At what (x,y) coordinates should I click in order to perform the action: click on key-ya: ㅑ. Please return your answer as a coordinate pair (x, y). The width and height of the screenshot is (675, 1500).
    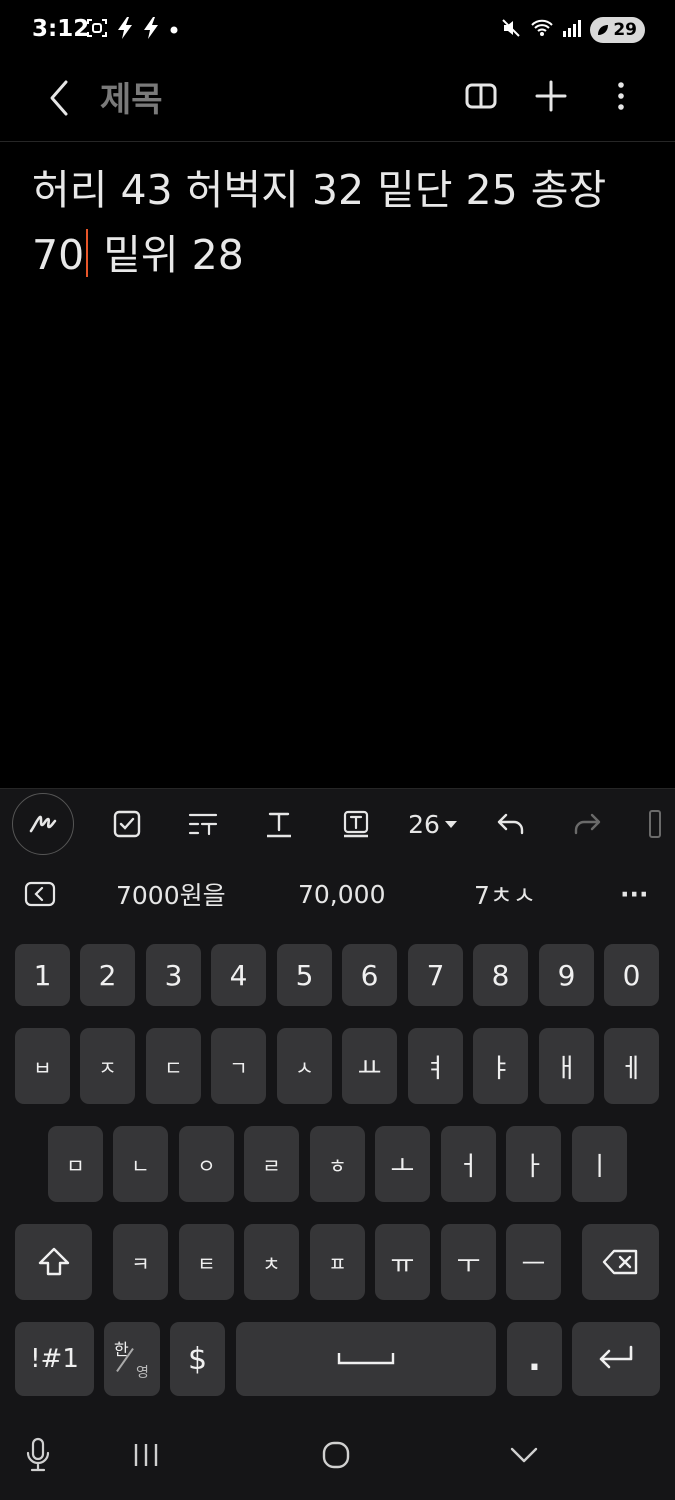
    Looking at the image, I should click on (500, 1066).